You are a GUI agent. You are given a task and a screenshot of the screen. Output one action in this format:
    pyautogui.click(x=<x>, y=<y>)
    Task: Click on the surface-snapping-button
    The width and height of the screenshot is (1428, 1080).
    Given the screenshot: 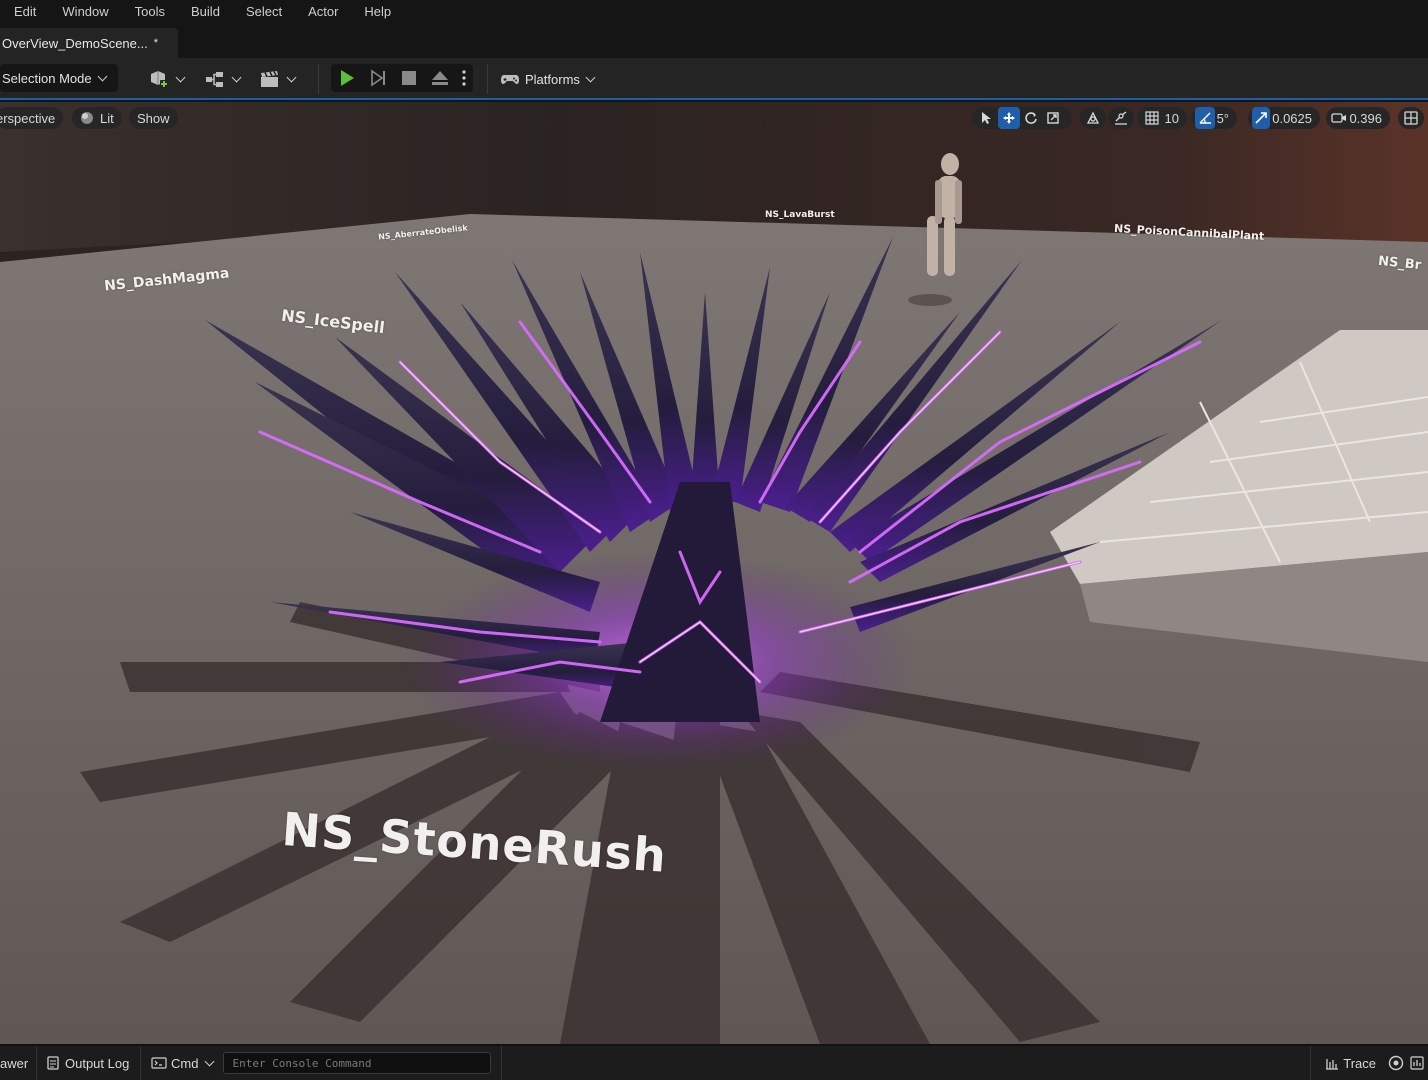 What is the action you would take?
    pyautogui.click(x=1121, y=118)
    